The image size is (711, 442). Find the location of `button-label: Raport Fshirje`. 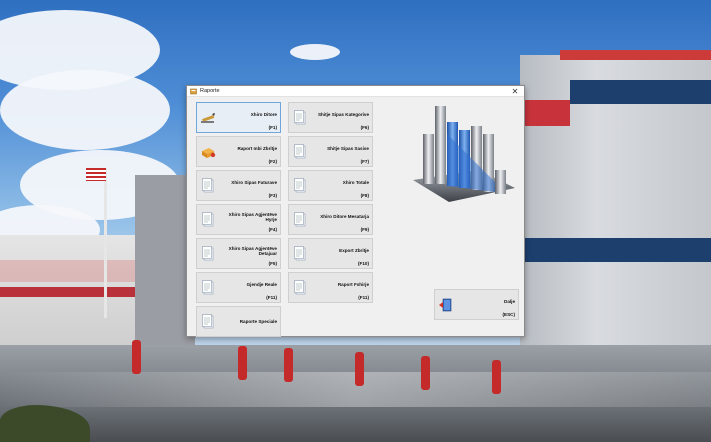

button-label: Raport Fshirje is located at coordinates (353, 285).